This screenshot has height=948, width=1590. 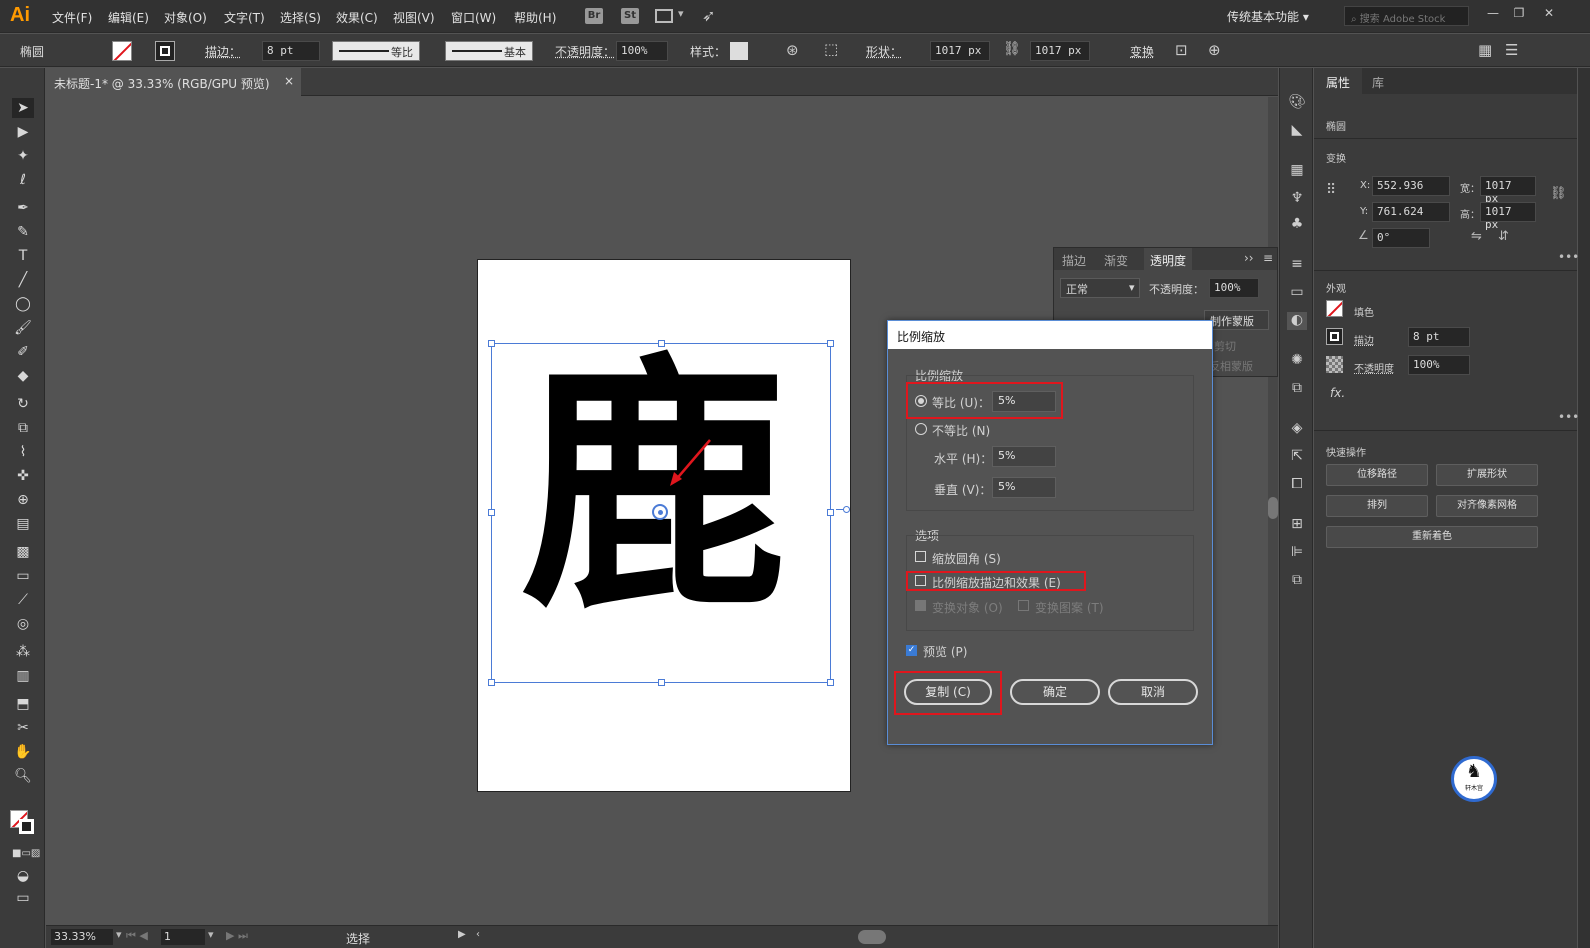 What do you see at coordinates (357, 17) in the screenshot?
I see `menu-effect: 效果(C)` at bounding box center [357, 17].